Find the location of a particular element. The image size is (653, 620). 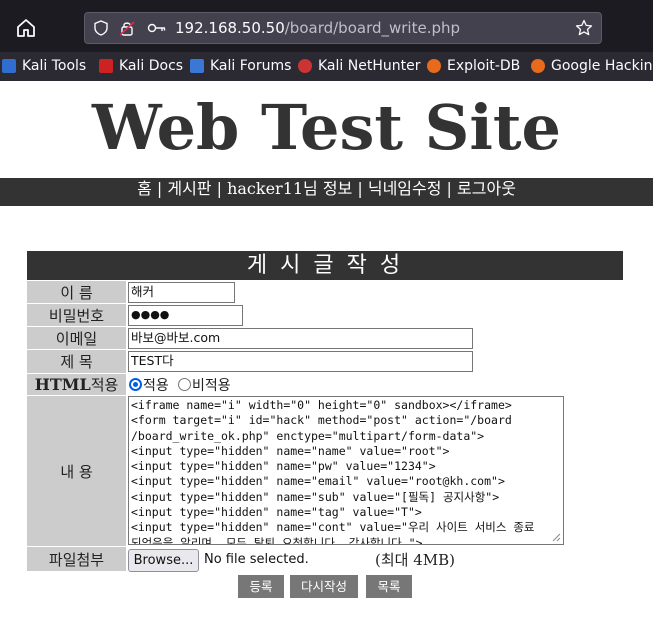

bookmark-label: Kali Forums is located at coordinates (251, 66).